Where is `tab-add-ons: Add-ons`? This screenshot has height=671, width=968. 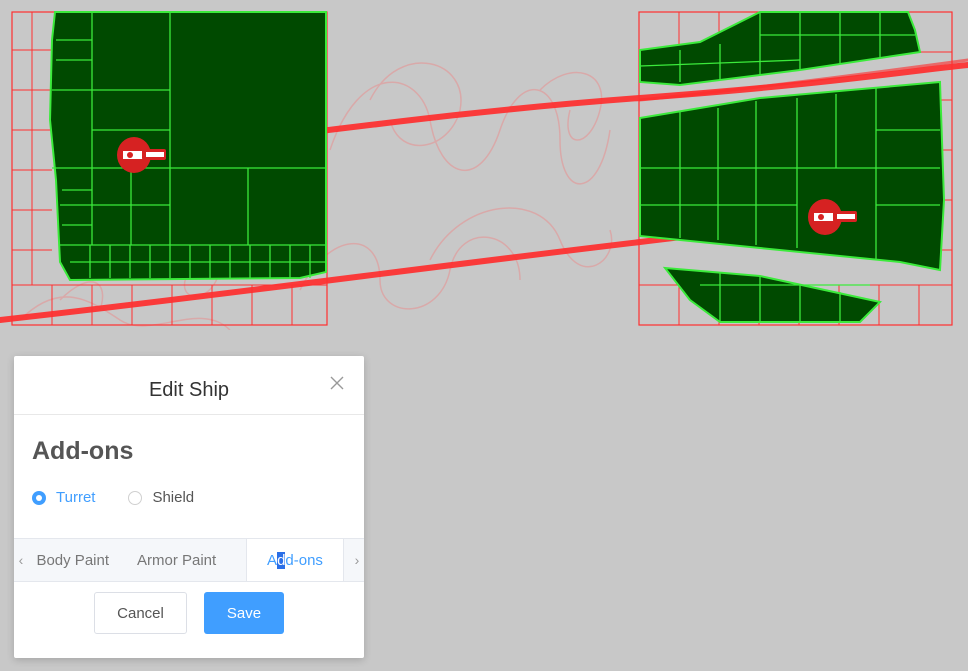 tab-add-ons: Add-ons is located at coordinates (295, 560).